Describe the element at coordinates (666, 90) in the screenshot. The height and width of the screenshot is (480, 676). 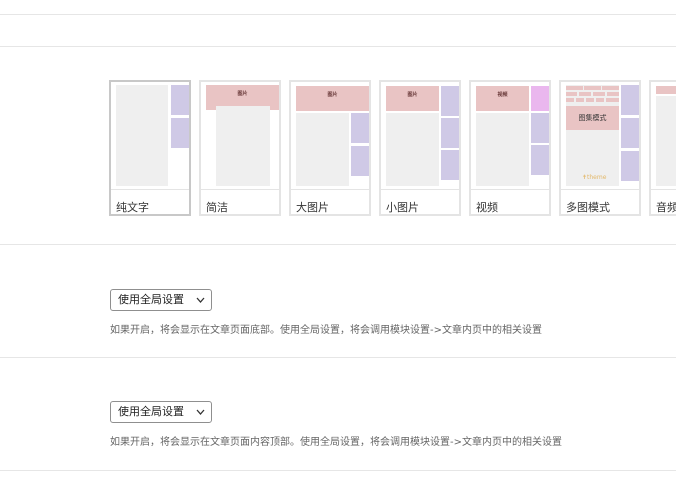
I see `preview-audio-bar` at that location.